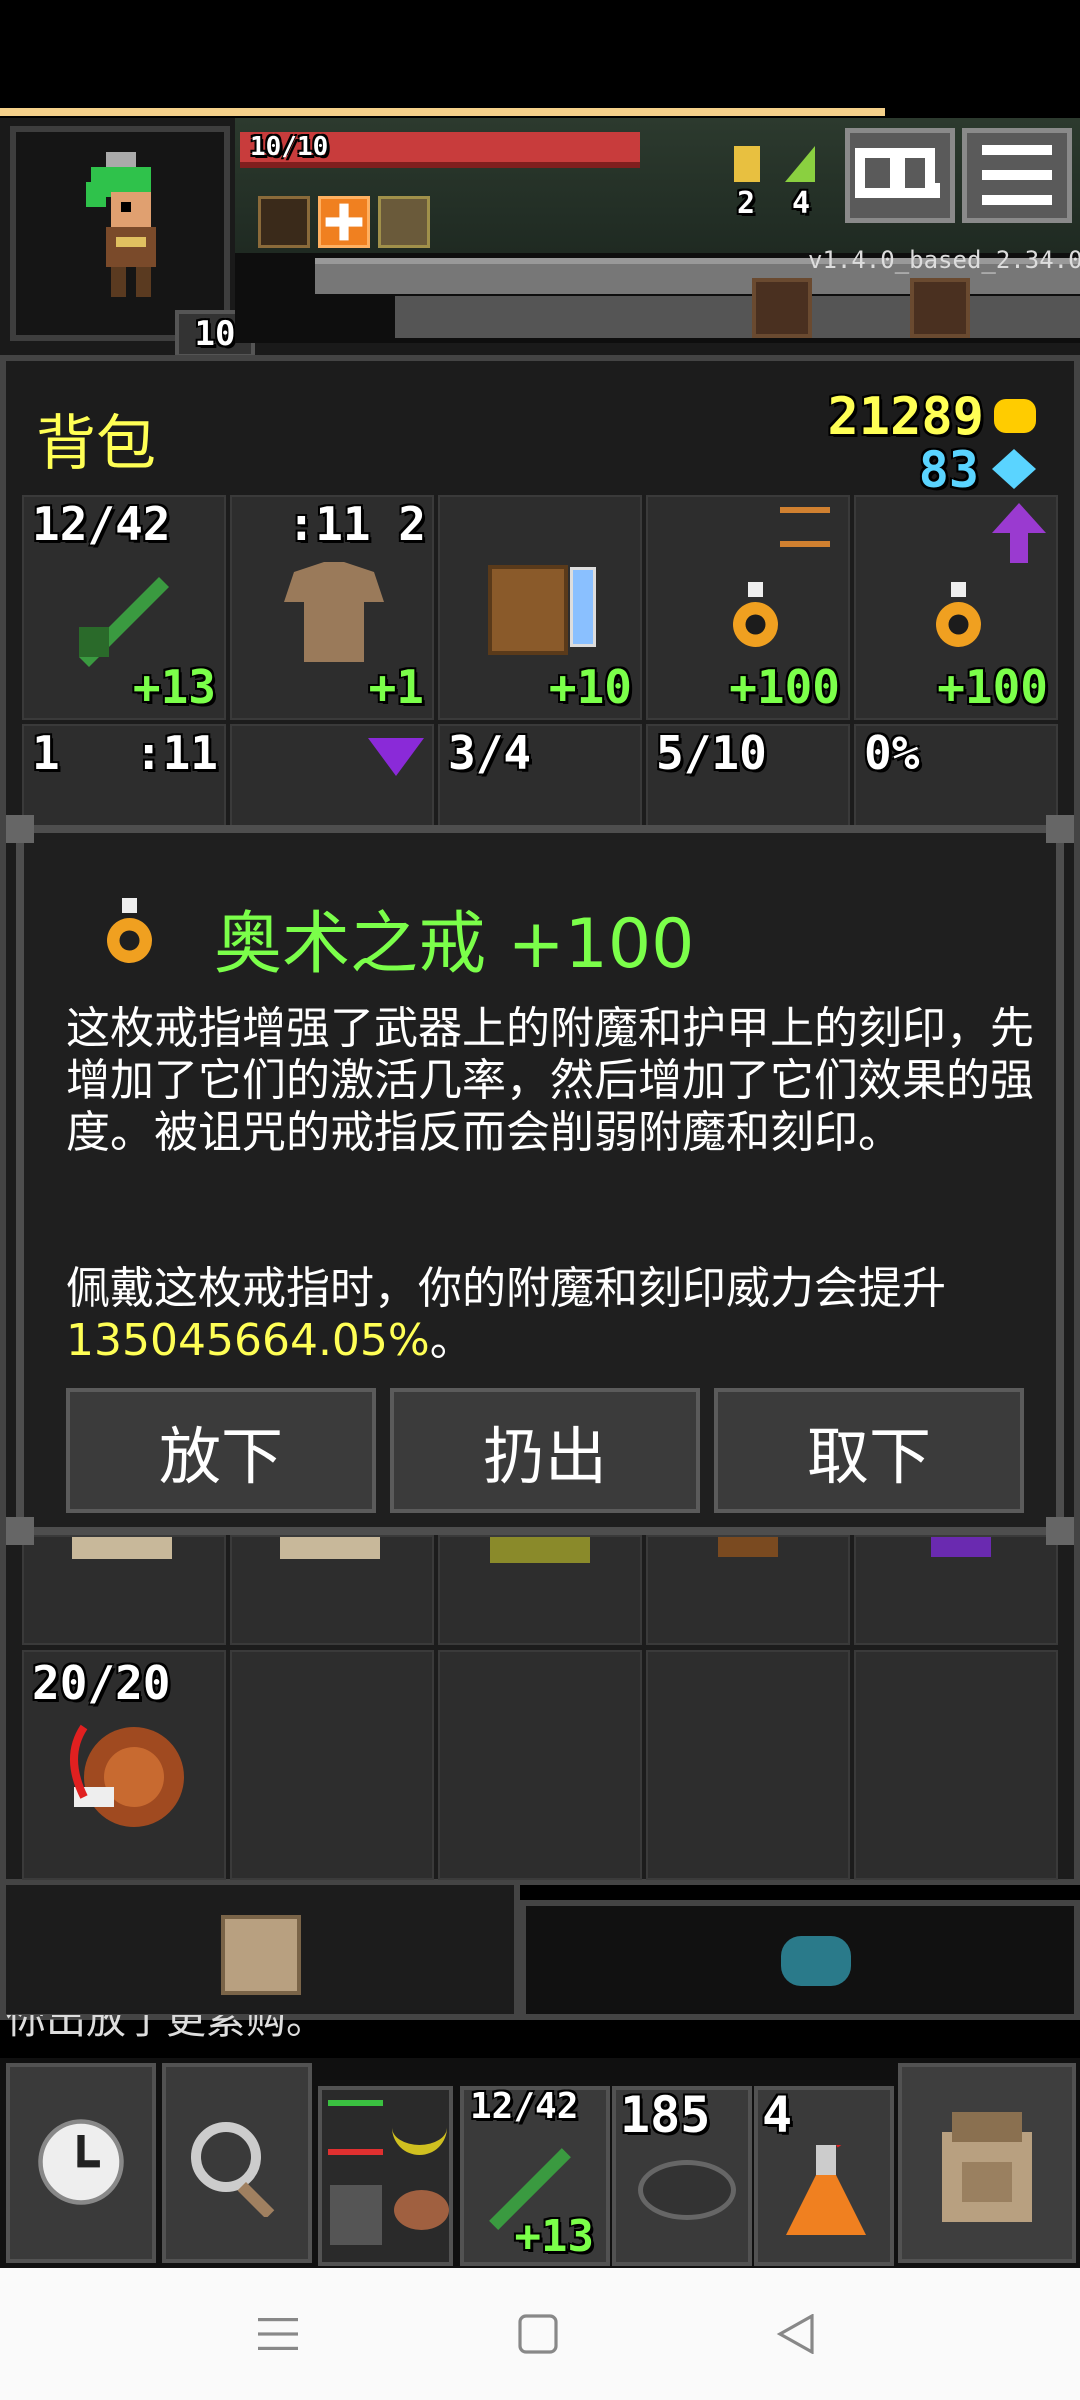  I want to click on xp-bar, so click(442, 112).